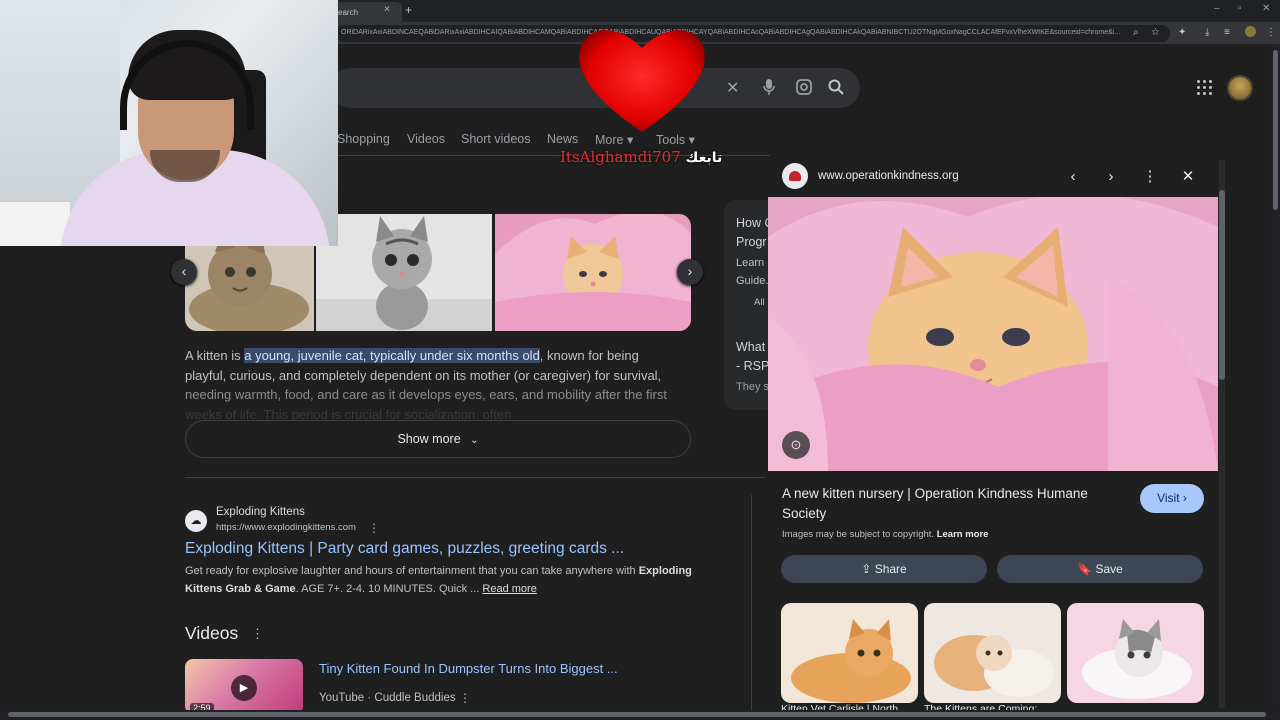  I want to click on side-card-line5: All, so click(759, 302).